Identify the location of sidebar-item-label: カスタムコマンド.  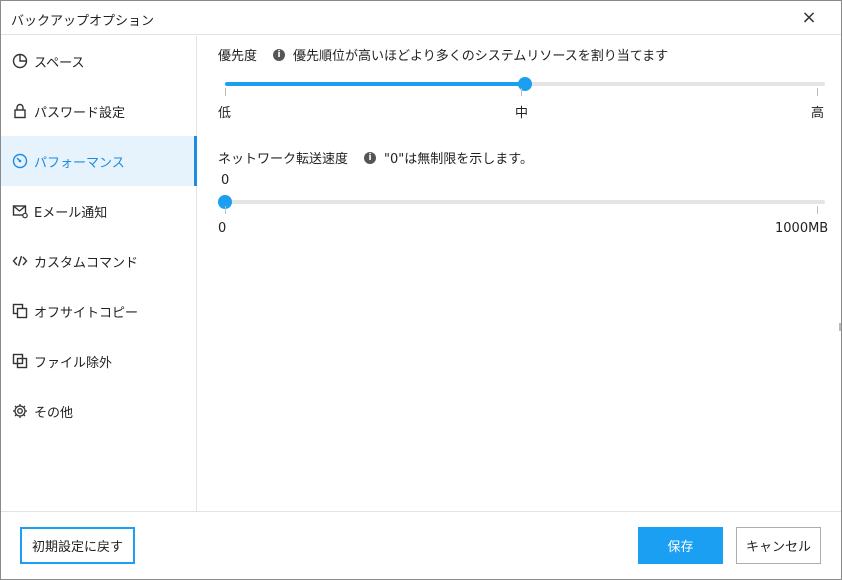
(86, 263).